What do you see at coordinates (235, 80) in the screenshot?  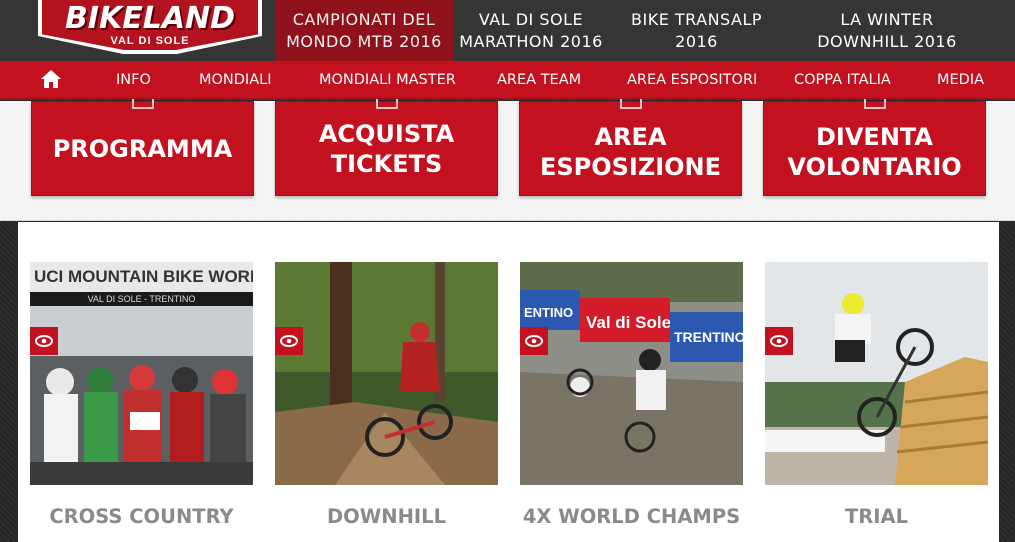 I see `nav-item-mondiali: MONDIALI` at bounding box center [235, 80].